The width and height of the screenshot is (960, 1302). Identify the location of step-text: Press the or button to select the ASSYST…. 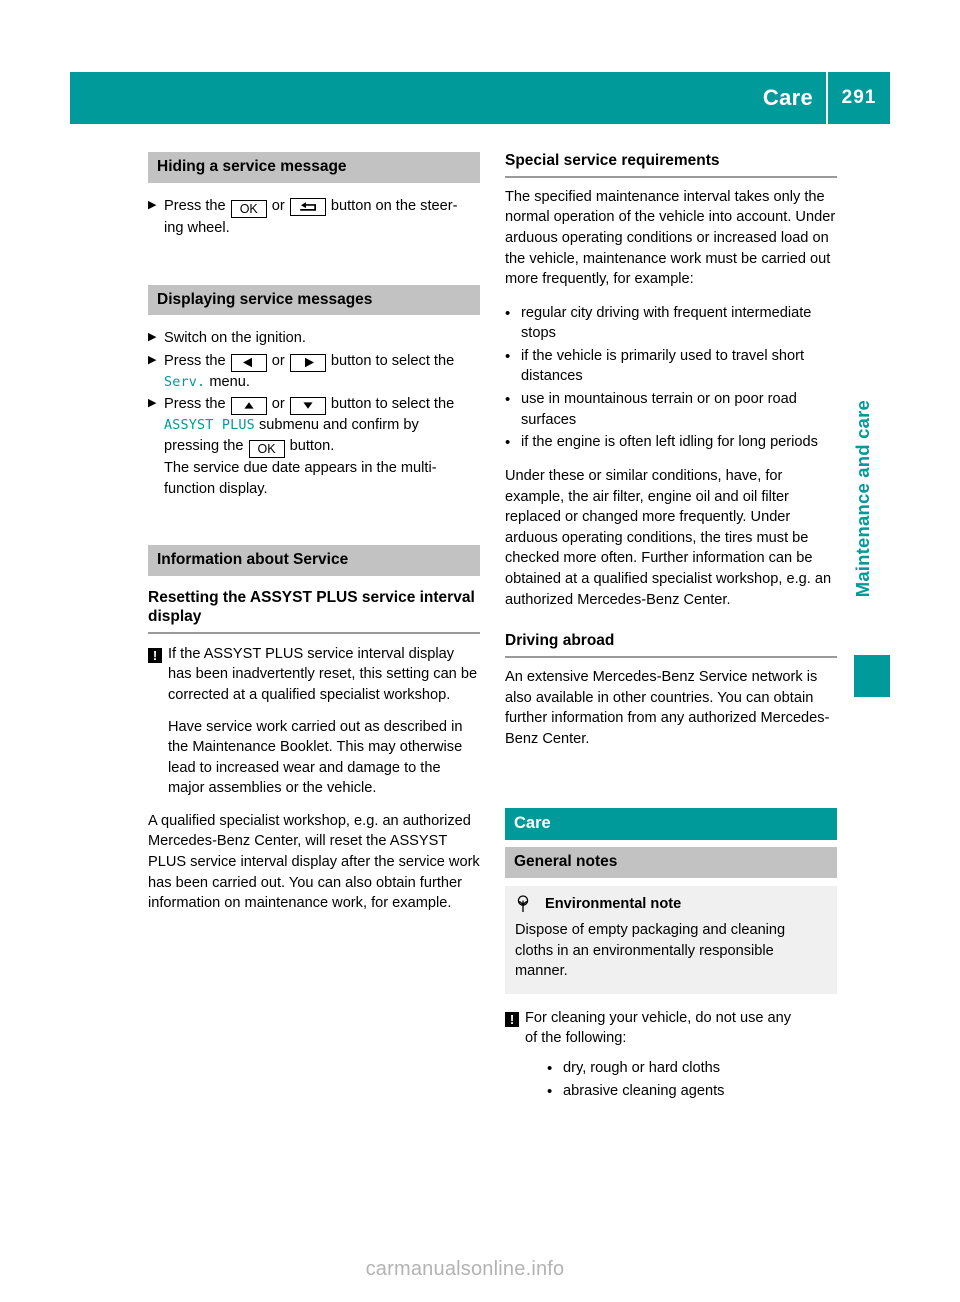
(322, 446).